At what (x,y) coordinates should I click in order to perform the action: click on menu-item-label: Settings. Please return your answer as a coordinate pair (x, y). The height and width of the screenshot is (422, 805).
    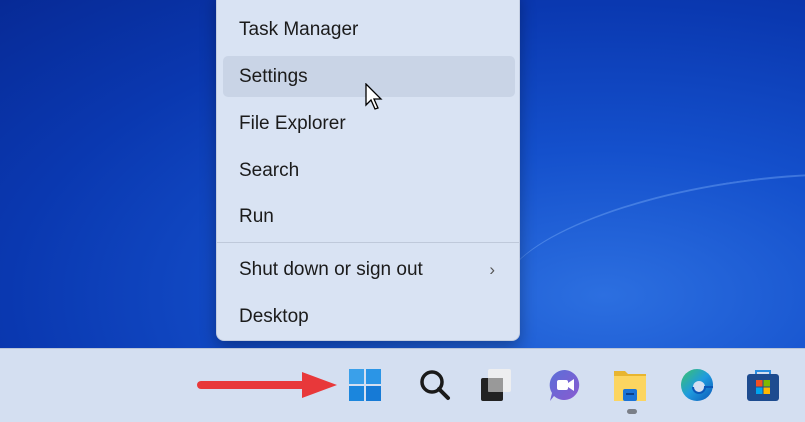
    Looking at the image, I should click on (273, 76).